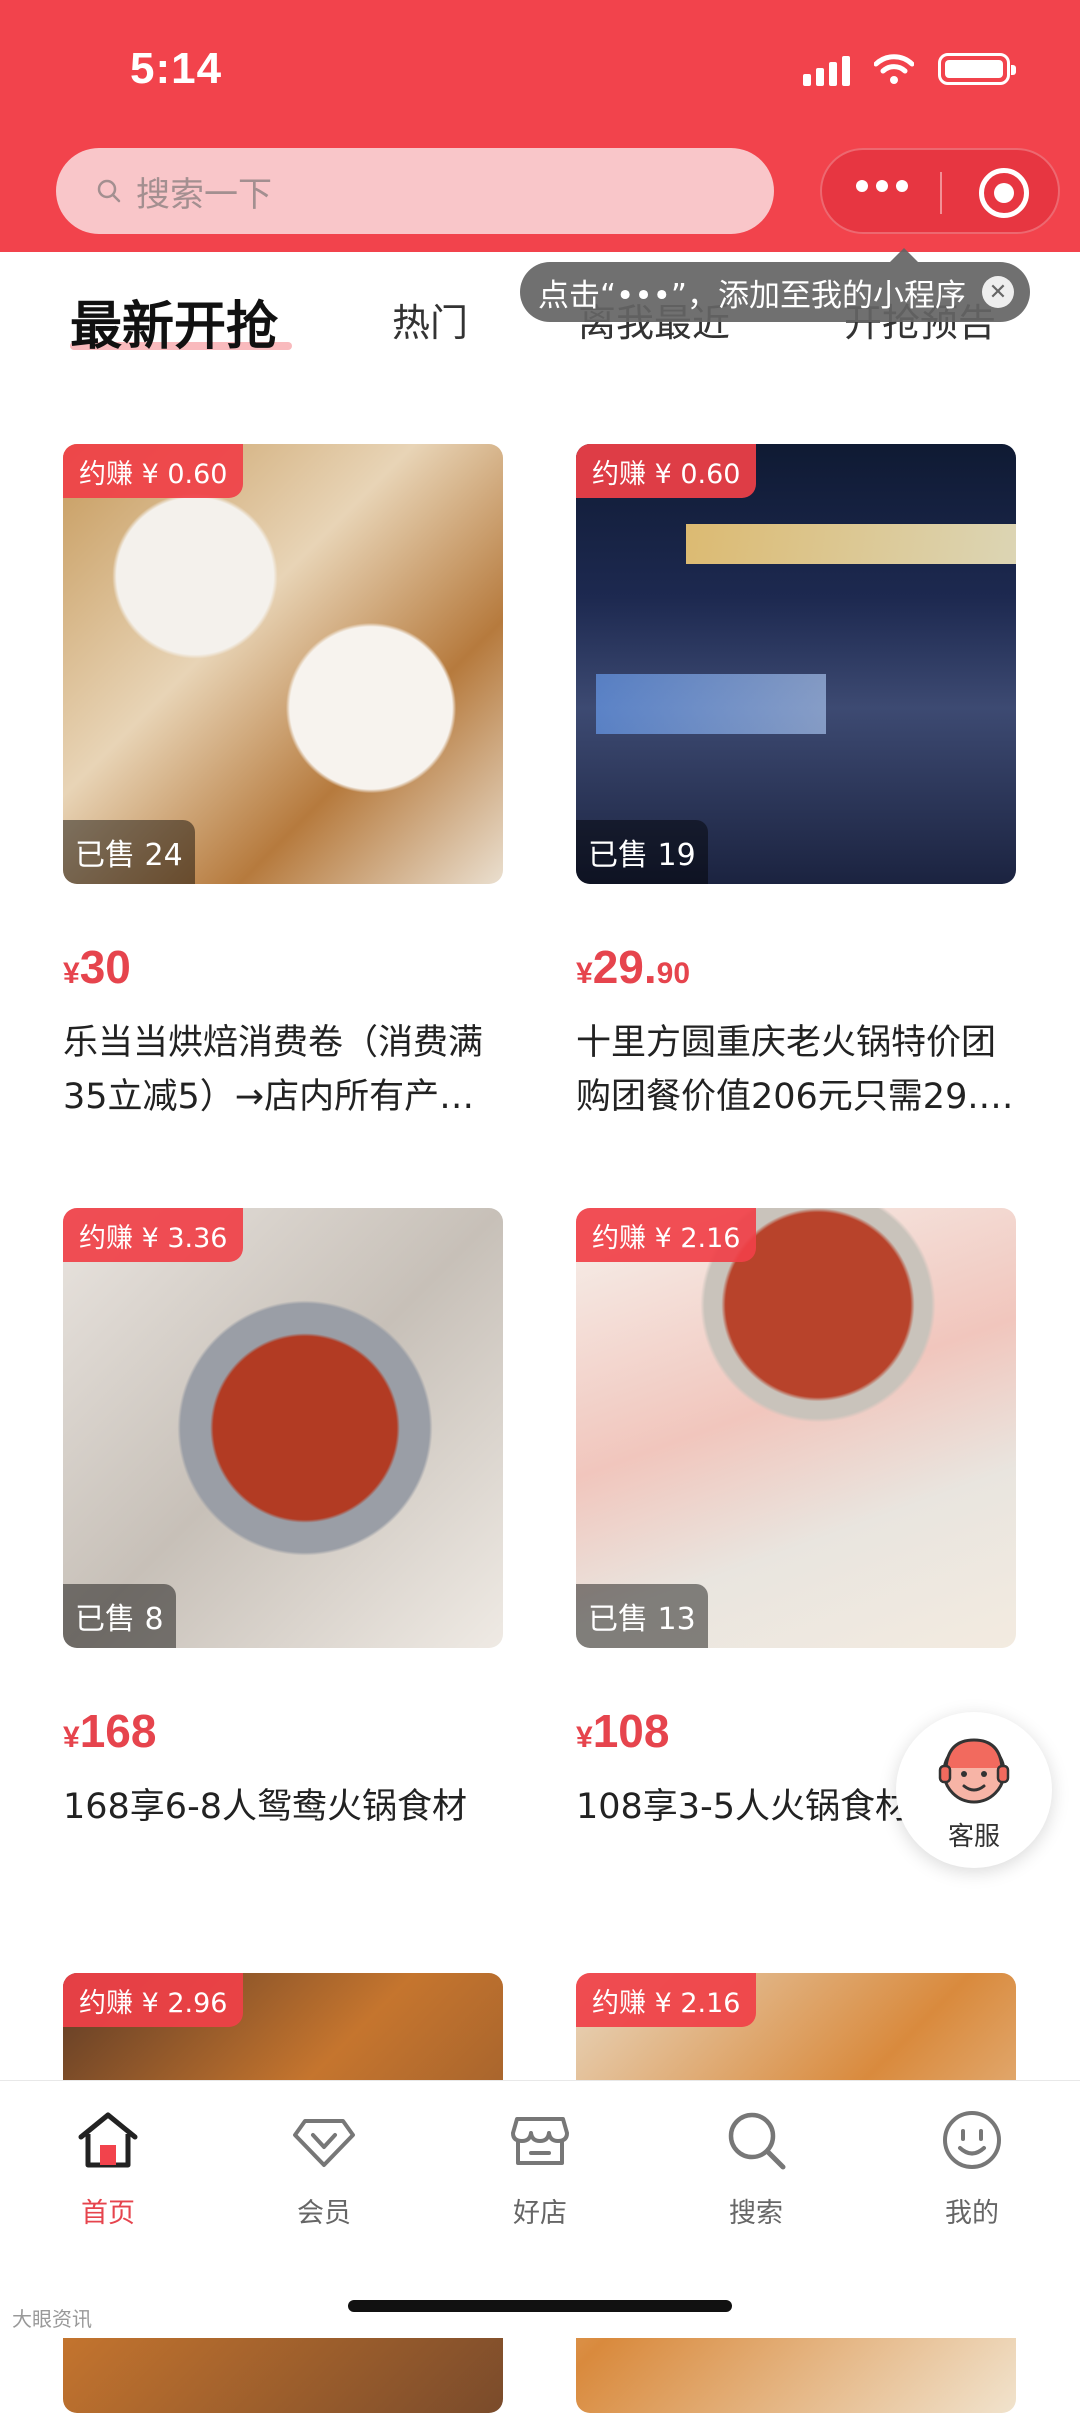 The image size is (1080, 2413). Describe the element at coordinates (540, 2306) in the screenshot. I see `home-indicator` at that location.